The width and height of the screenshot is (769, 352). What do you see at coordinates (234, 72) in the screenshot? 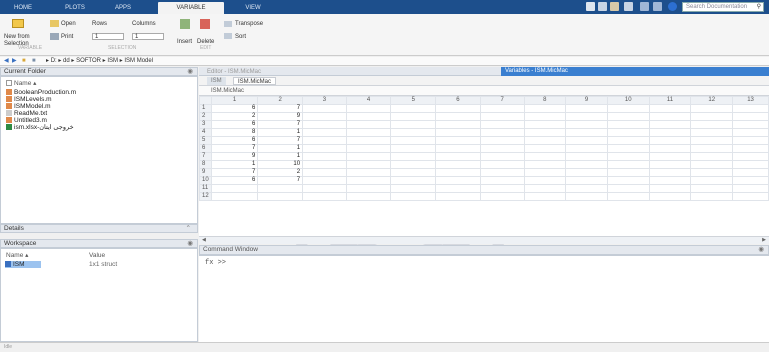
I see `editor-tab: Editor - ISM.MicMac` at bounding box center [234, 72].